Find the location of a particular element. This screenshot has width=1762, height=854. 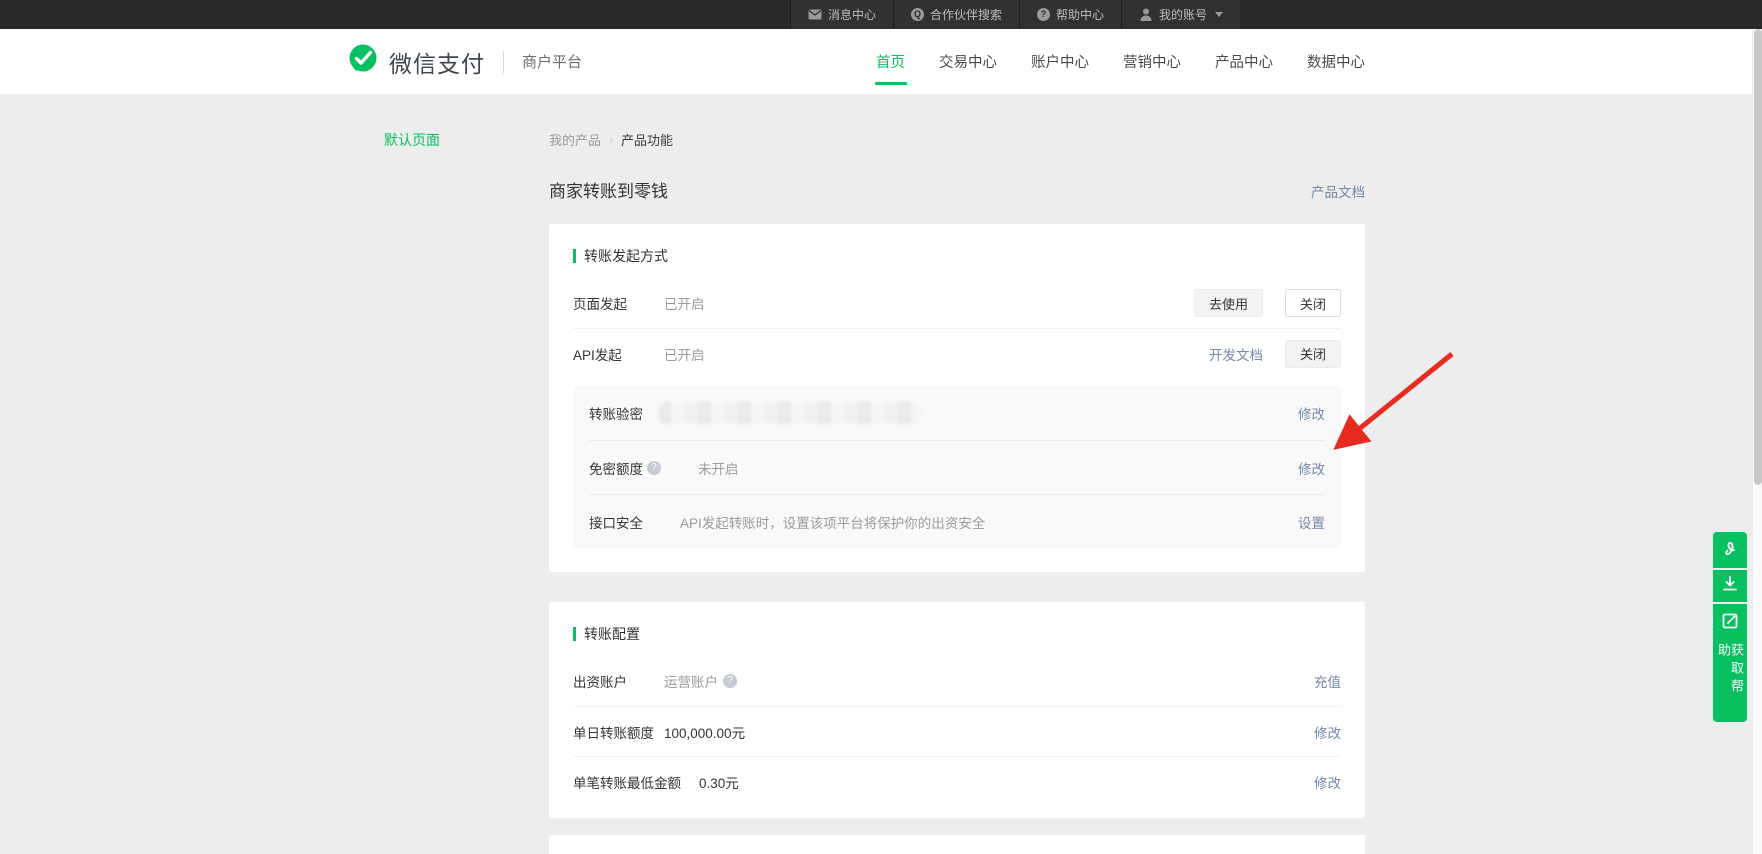

modify-transfer-verify-link: 修改 is located at coordinates (1311, 413).